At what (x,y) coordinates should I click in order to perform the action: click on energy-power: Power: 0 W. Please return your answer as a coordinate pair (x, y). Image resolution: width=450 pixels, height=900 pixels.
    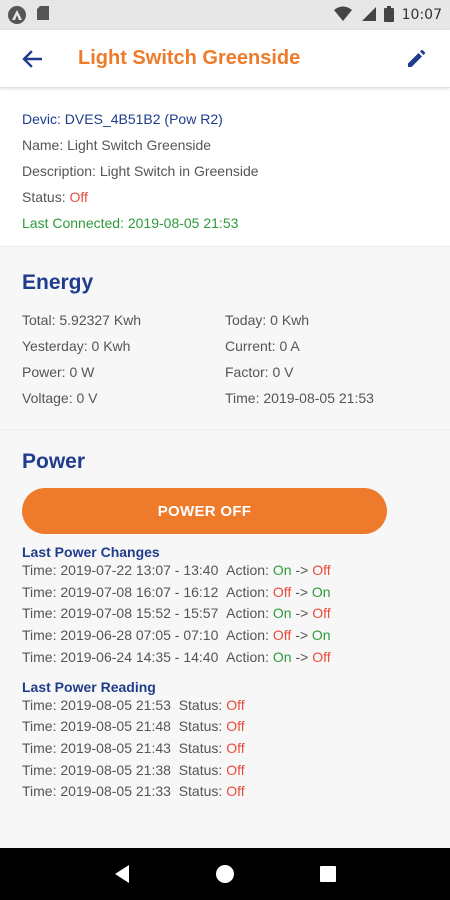
    Looking at the image, I should click on (58, 372).